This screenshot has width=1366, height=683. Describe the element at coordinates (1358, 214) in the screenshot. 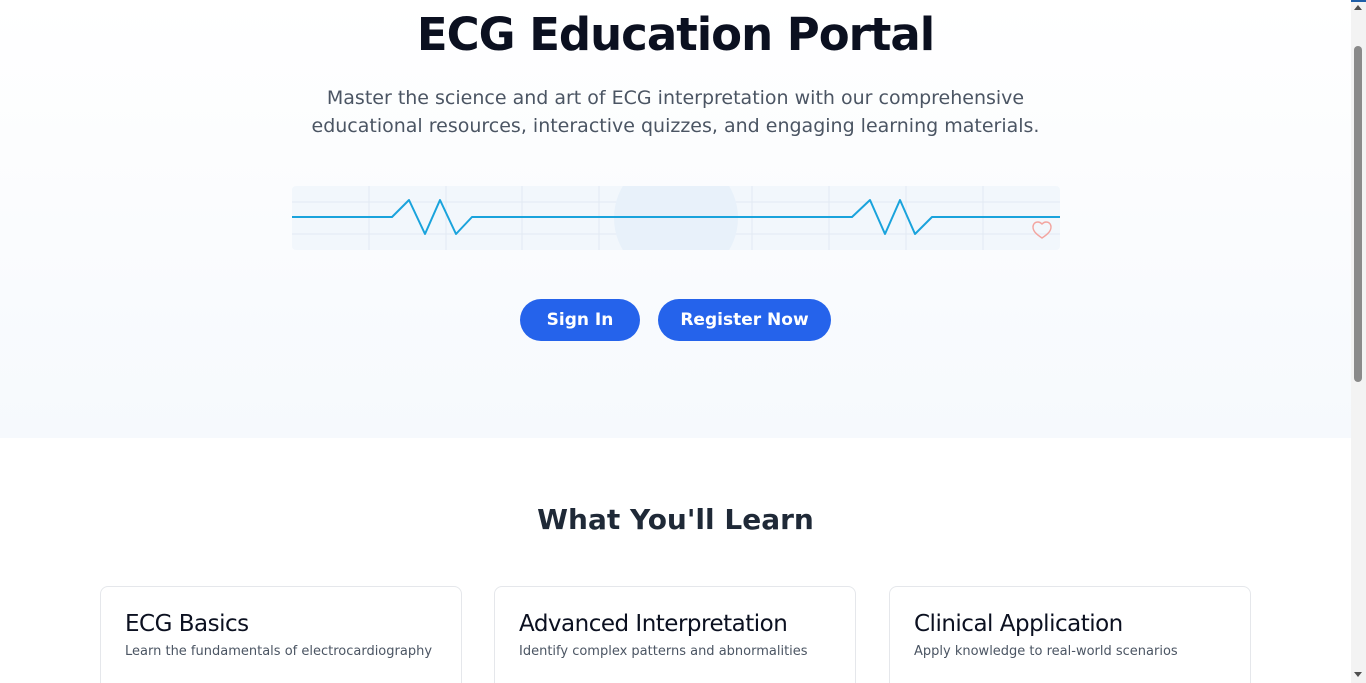

I see `scrollbar-thumb` at that location.